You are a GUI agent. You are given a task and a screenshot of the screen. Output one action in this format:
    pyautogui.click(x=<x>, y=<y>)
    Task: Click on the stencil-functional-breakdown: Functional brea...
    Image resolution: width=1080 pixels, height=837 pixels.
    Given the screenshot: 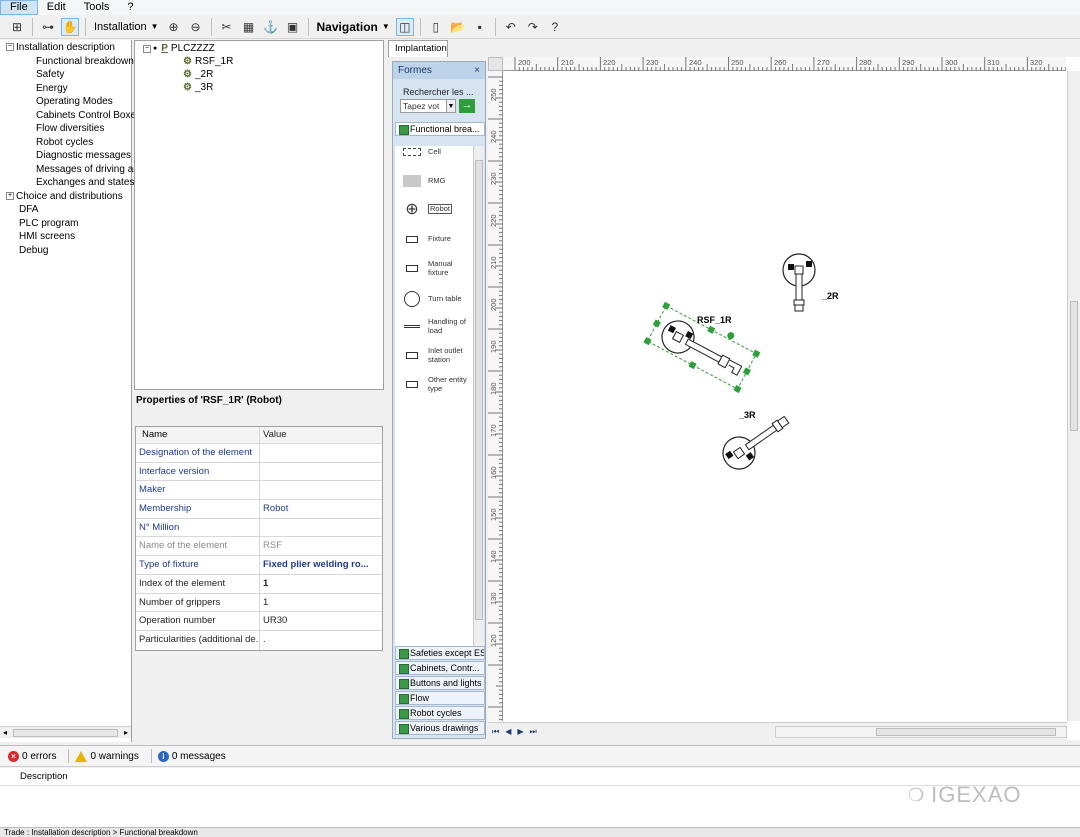 What is the action you would take?
    pyautogui.click(x=440, y=129)
    